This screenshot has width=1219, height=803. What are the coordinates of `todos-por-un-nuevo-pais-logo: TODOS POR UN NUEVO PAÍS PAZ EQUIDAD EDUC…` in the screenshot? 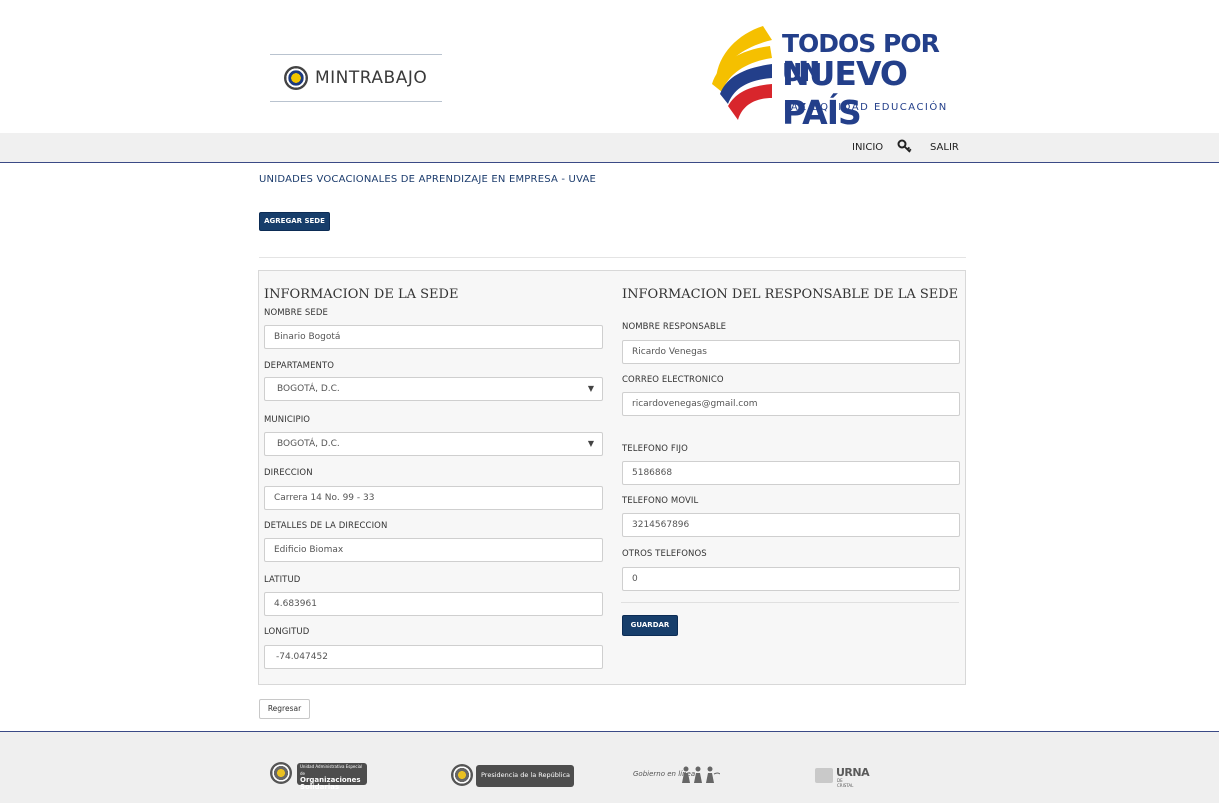 It's located at (828, 78).